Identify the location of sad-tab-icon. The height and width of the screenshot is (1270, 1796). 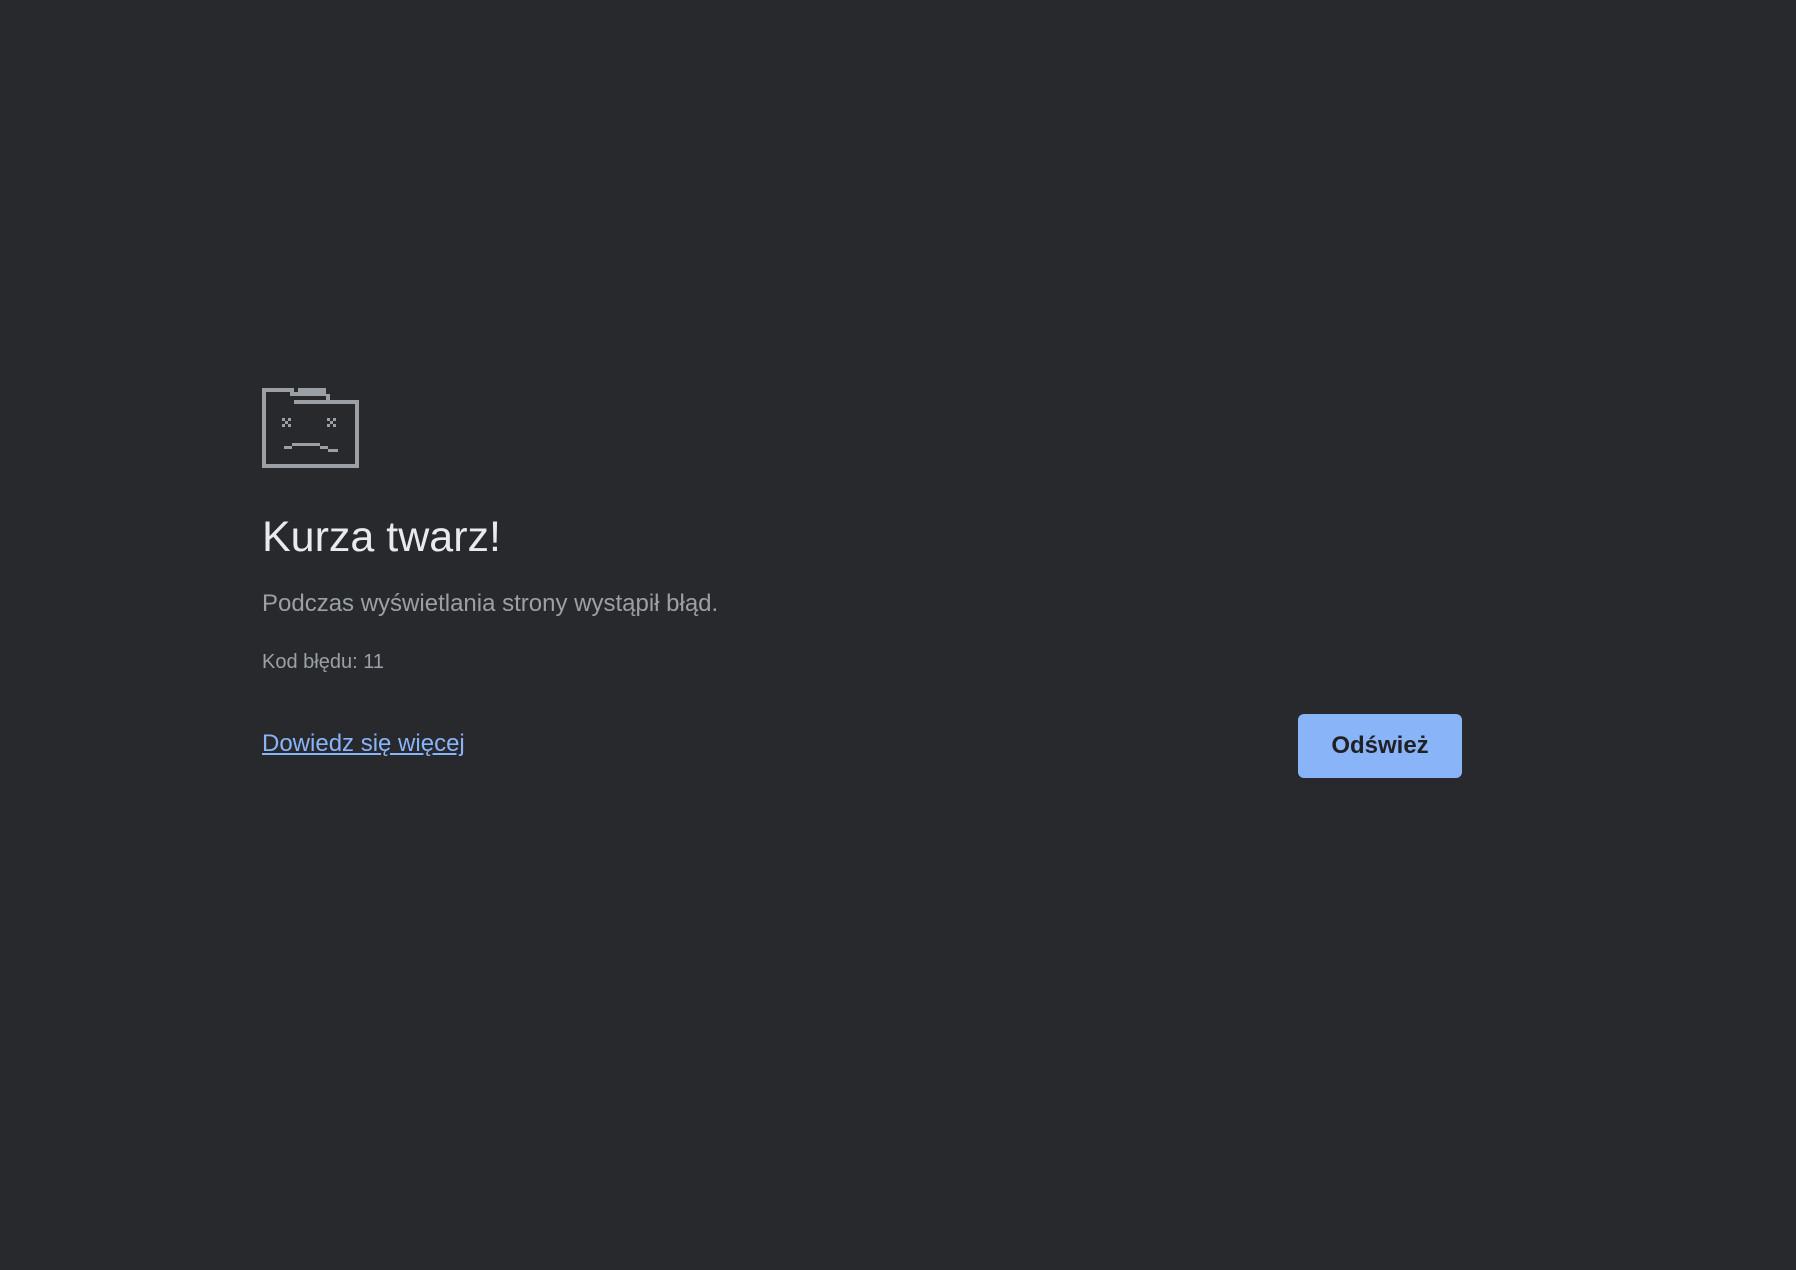
(310, 428).